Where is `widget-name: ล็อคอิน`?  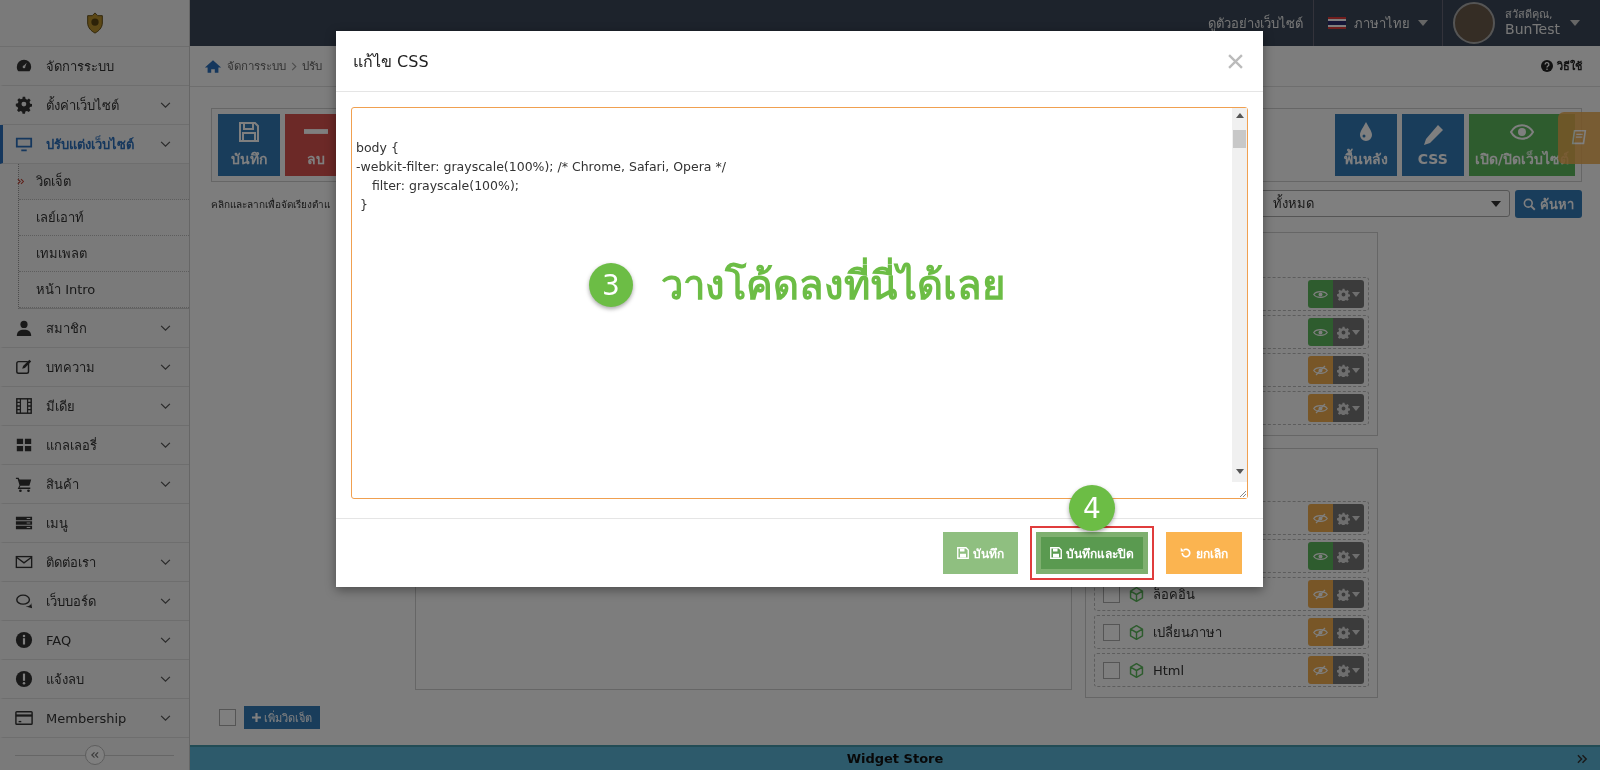 widget-name: ล็อคอิน is located at coordinates (1174, 594).